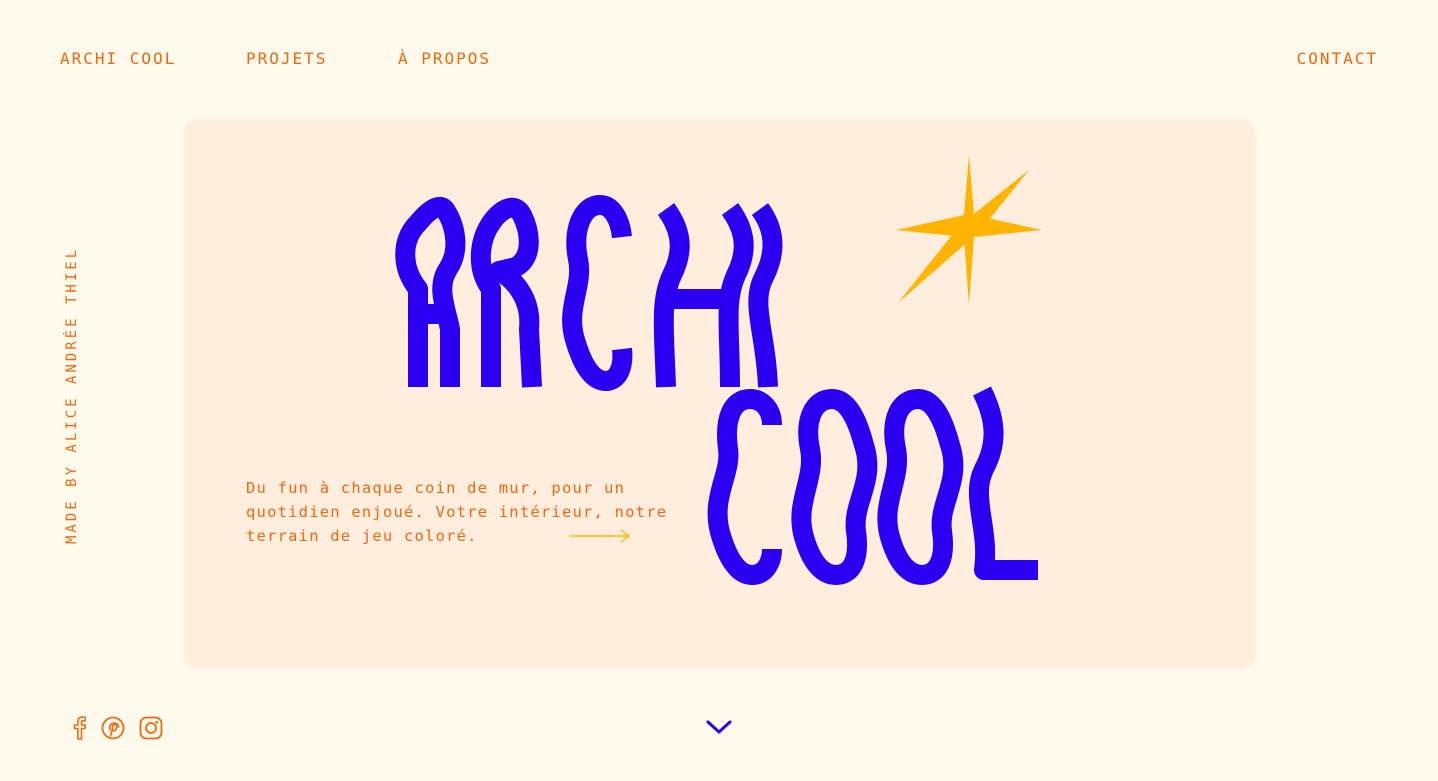  I want to click on wordmark-letter-o2, so click(920, 487).